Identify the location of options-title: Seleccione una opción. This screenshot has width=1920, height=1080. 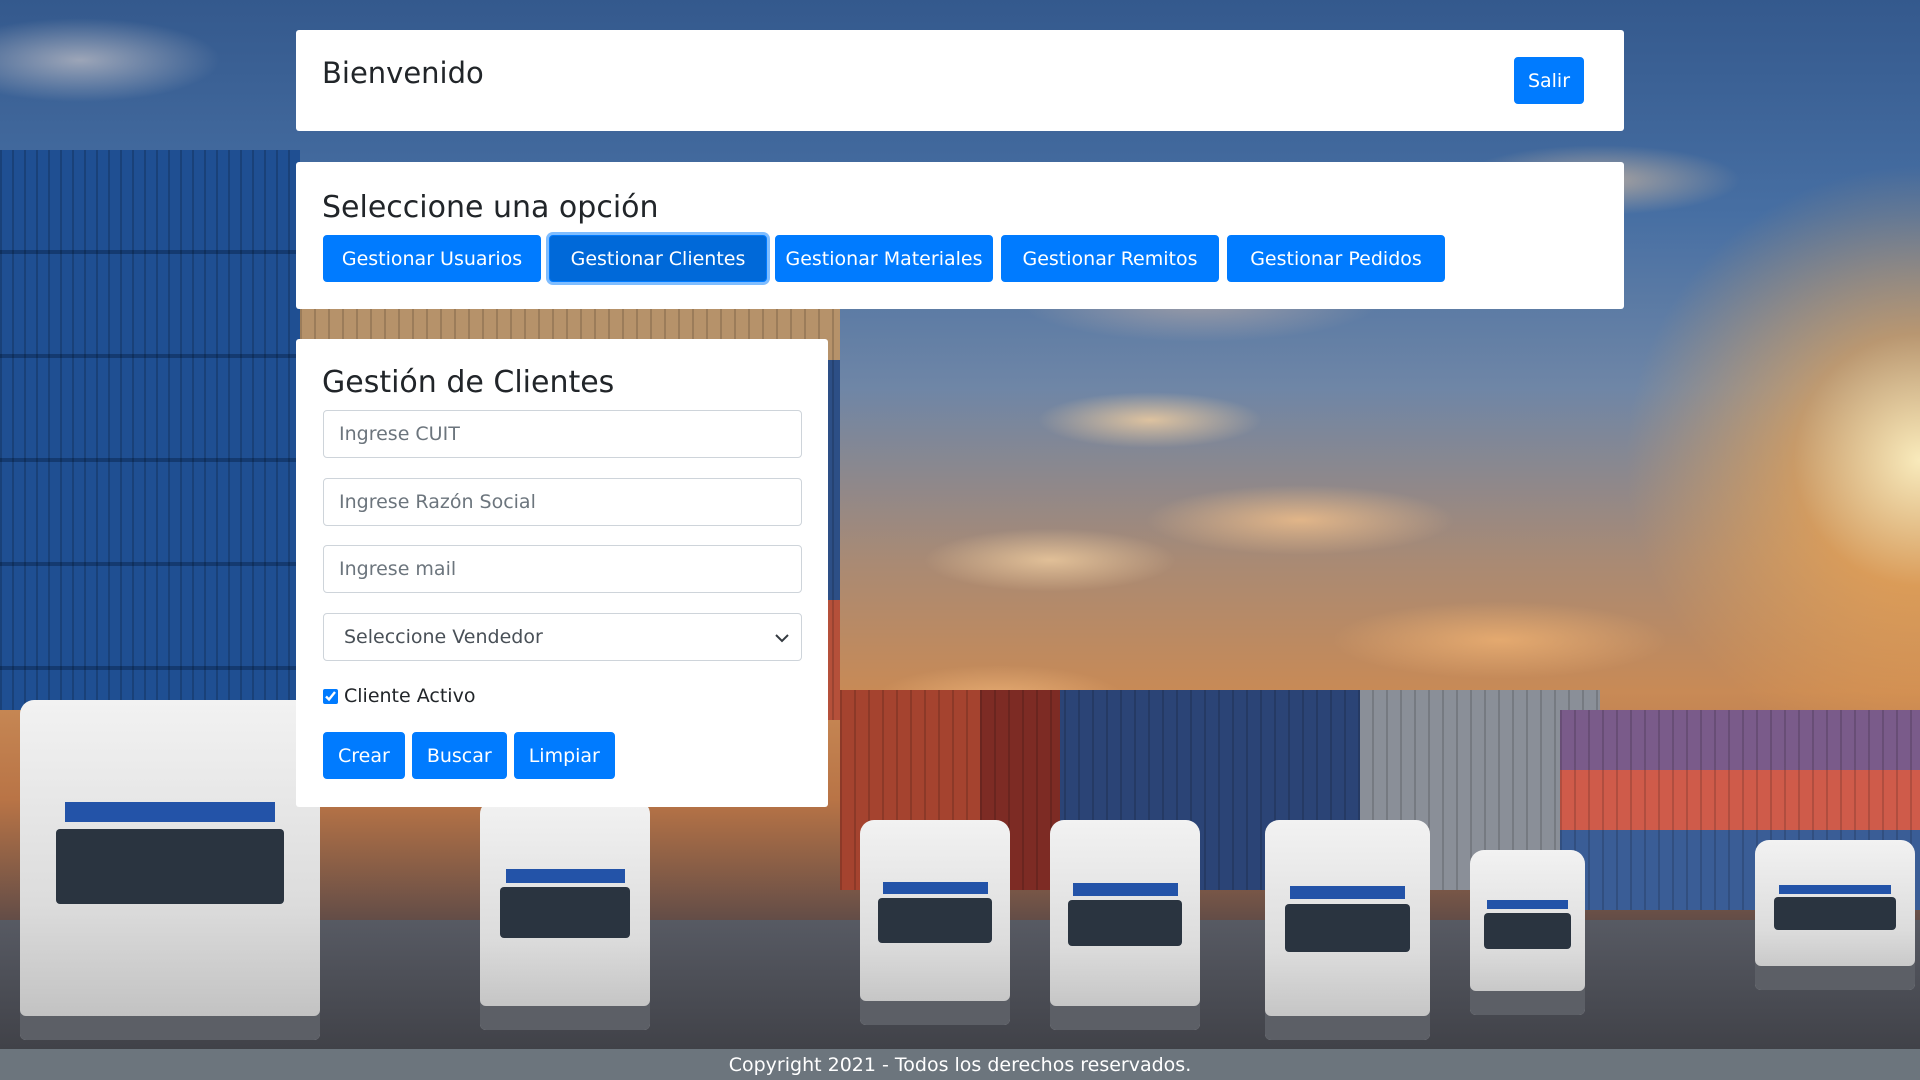
(490, 207).